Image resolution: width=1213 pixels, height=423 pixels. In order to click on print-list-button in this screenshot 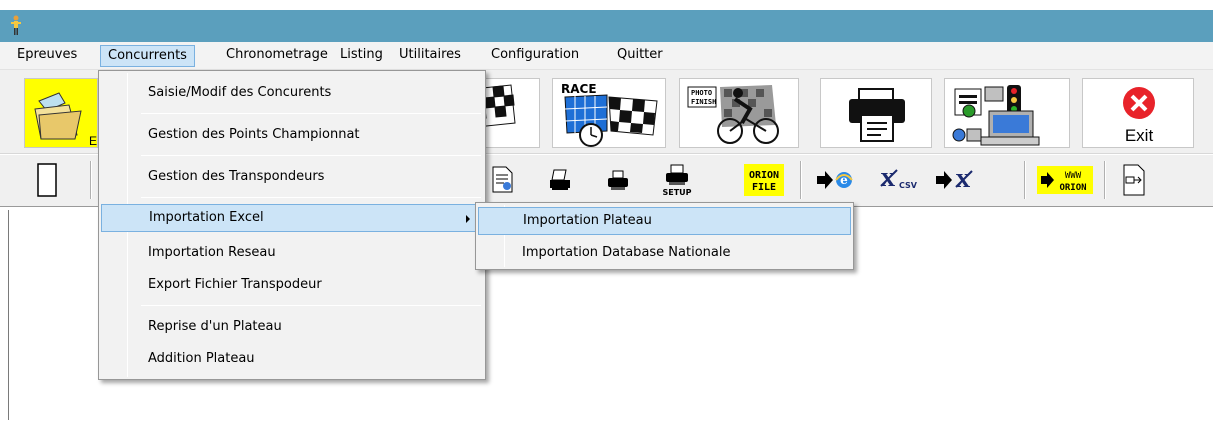, I will do `click(560, 180)`.